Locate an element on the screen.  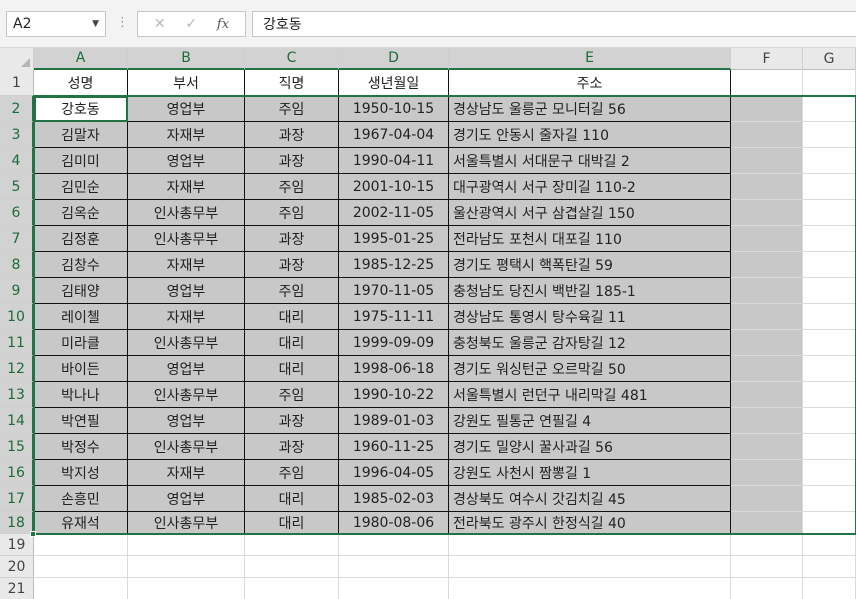
cell-name: 손흥민 is located at coordinates (81, 499).